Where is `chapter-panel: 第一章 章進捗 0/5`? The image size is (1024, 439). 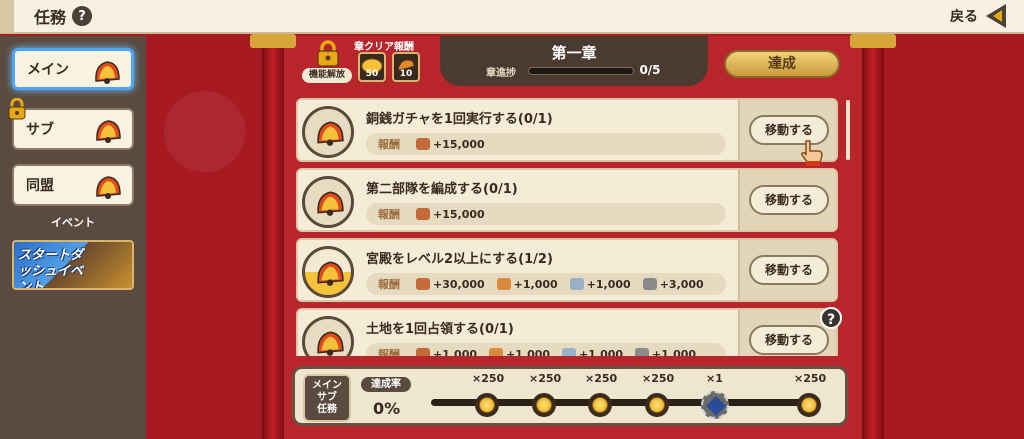
chapter-panel: 第一章 章進捗 0/5 is located at coordinates (574, 61).